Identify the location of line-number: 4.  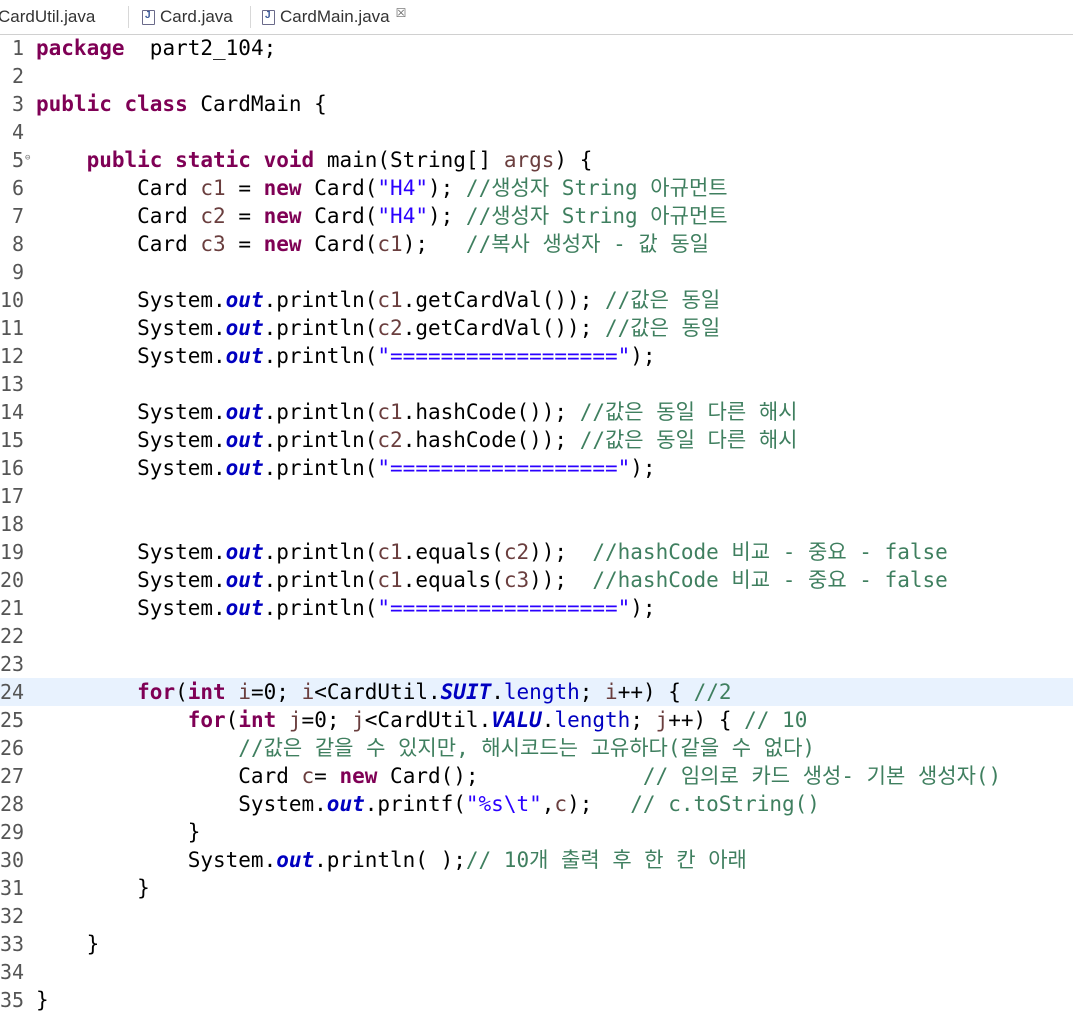
(17, 132).